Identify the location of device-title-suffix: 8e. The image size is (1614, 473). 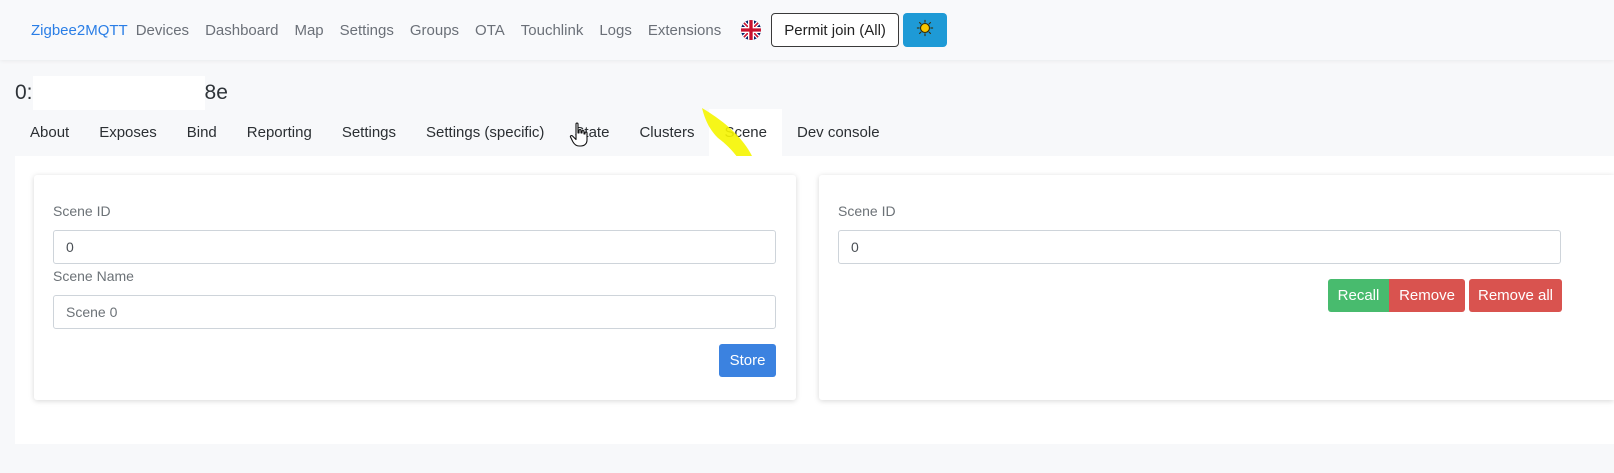
(216, 92).